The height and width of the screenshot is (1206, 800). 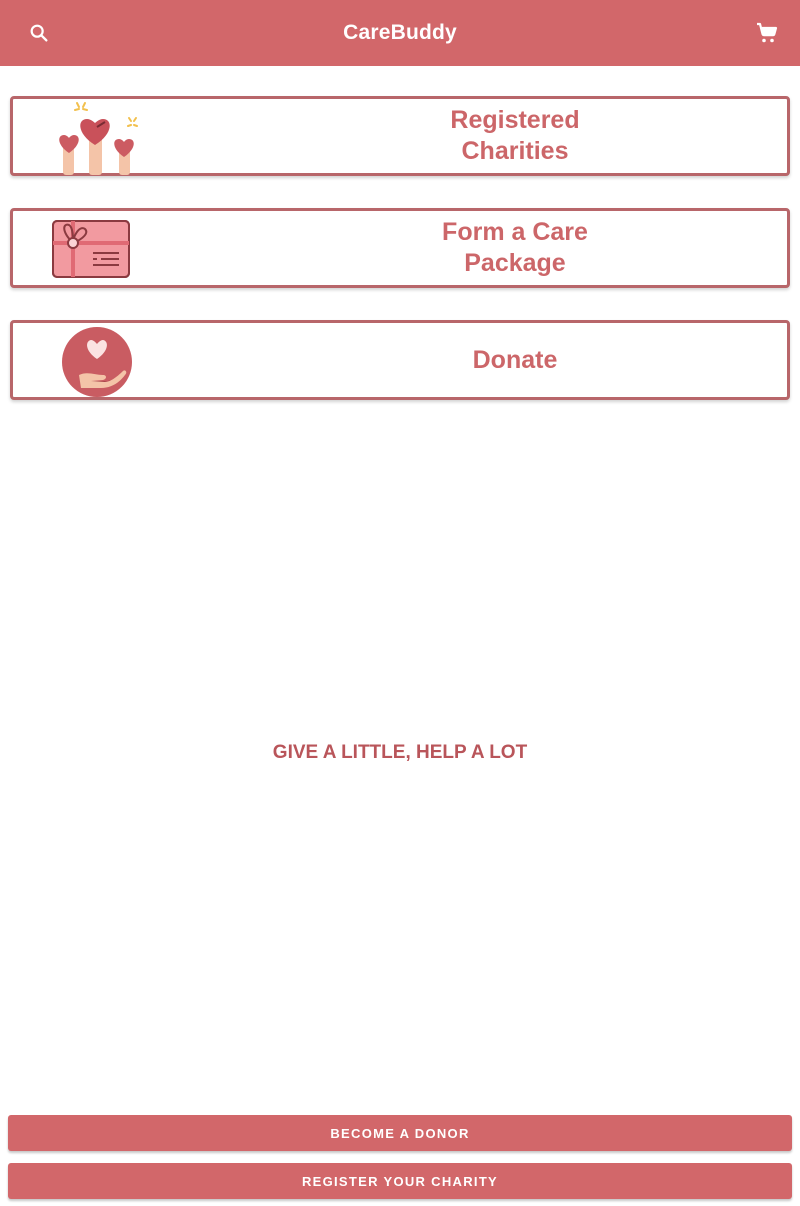 What do you see at coordinates (515, 232) in the screenshot?
I see `card-label-line1: Form a Care` at bounding box center [515, 232].